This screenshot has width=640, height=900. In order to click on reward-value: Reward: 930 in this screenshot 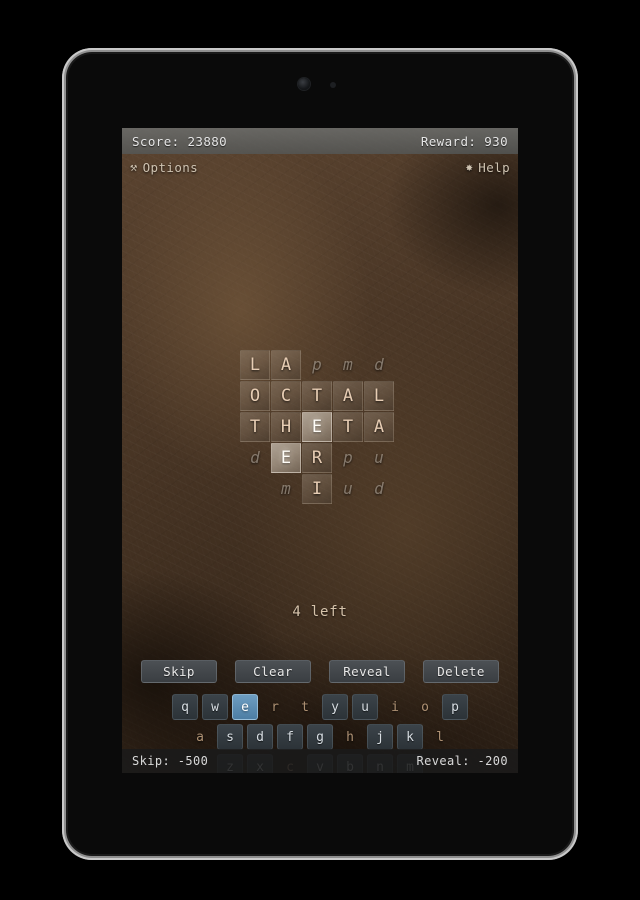, I will do `click(464, 141)`.